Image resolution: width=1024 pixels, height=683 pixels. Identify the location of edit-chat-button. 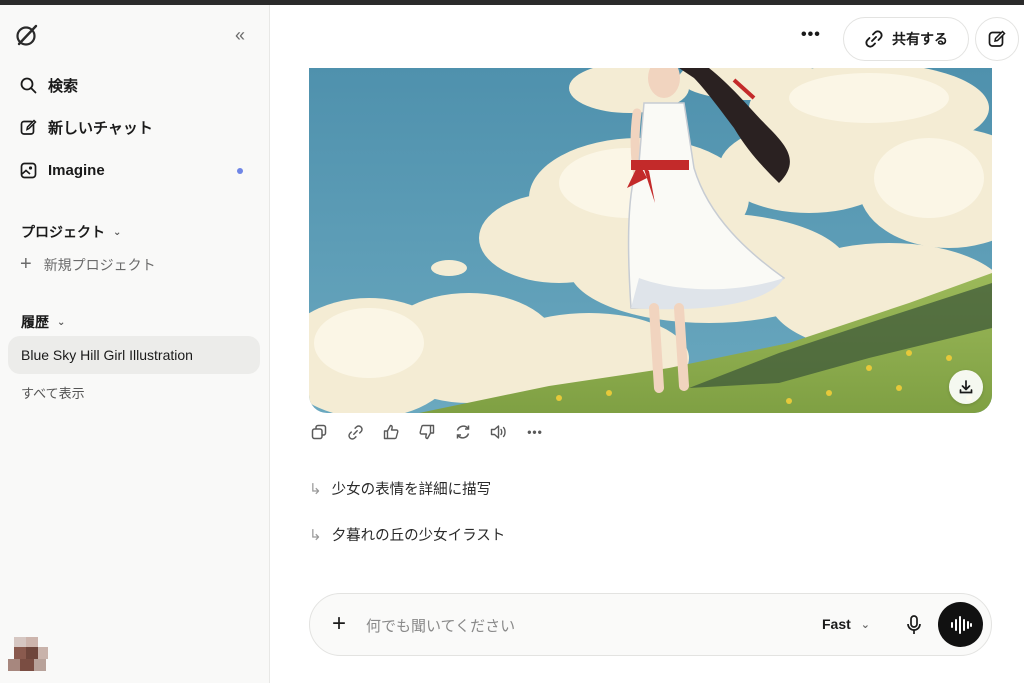
(997, 39).